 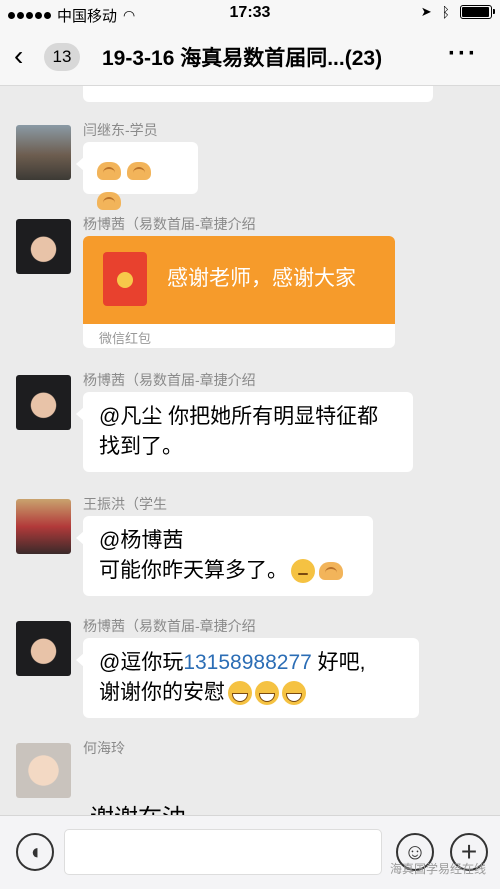 What do you see at coordinates (426, 11) in the screenshot?
I see `location-icon: ➤` at bounding box center [426, 11].